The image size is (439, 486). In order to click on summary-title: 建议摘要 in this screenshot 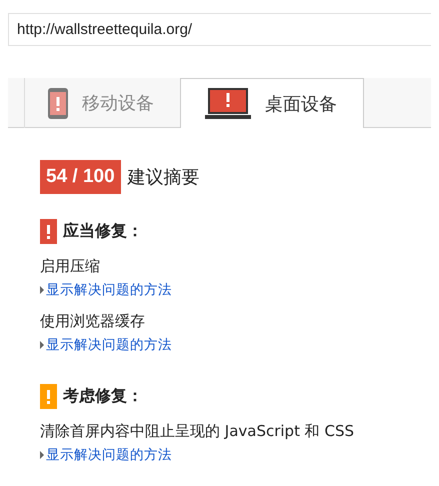, I will do `click(164, 177)`.